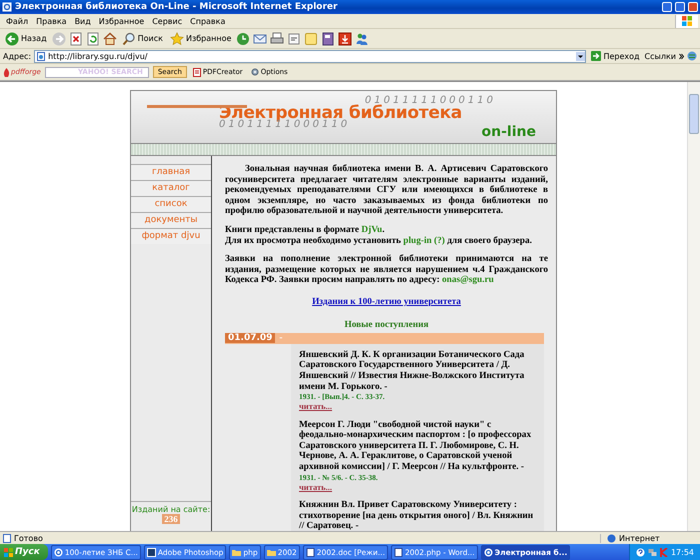 Image resolution: width=700 pixels, height=560 pixels. Describe the element at coordinates (468, 280) in the screenshot. I see `email-link: onas@sgu.ru` at that location.